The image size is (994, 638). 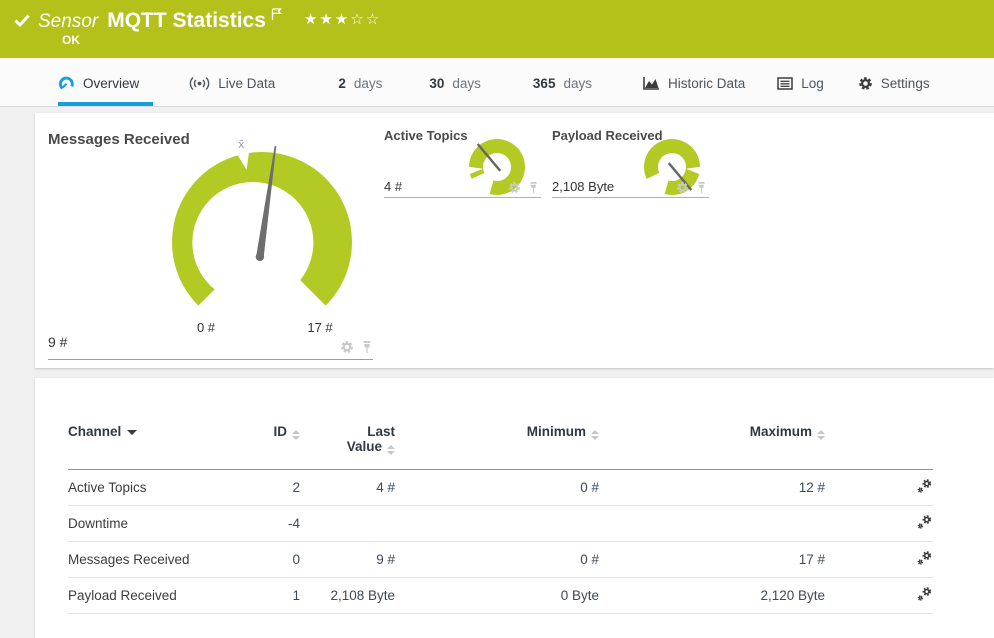 What do you see at coordinates (792, 595) in the screenshot?
I see `channel-maximum: 2,120 Byte` at bounding box center [792, 595].